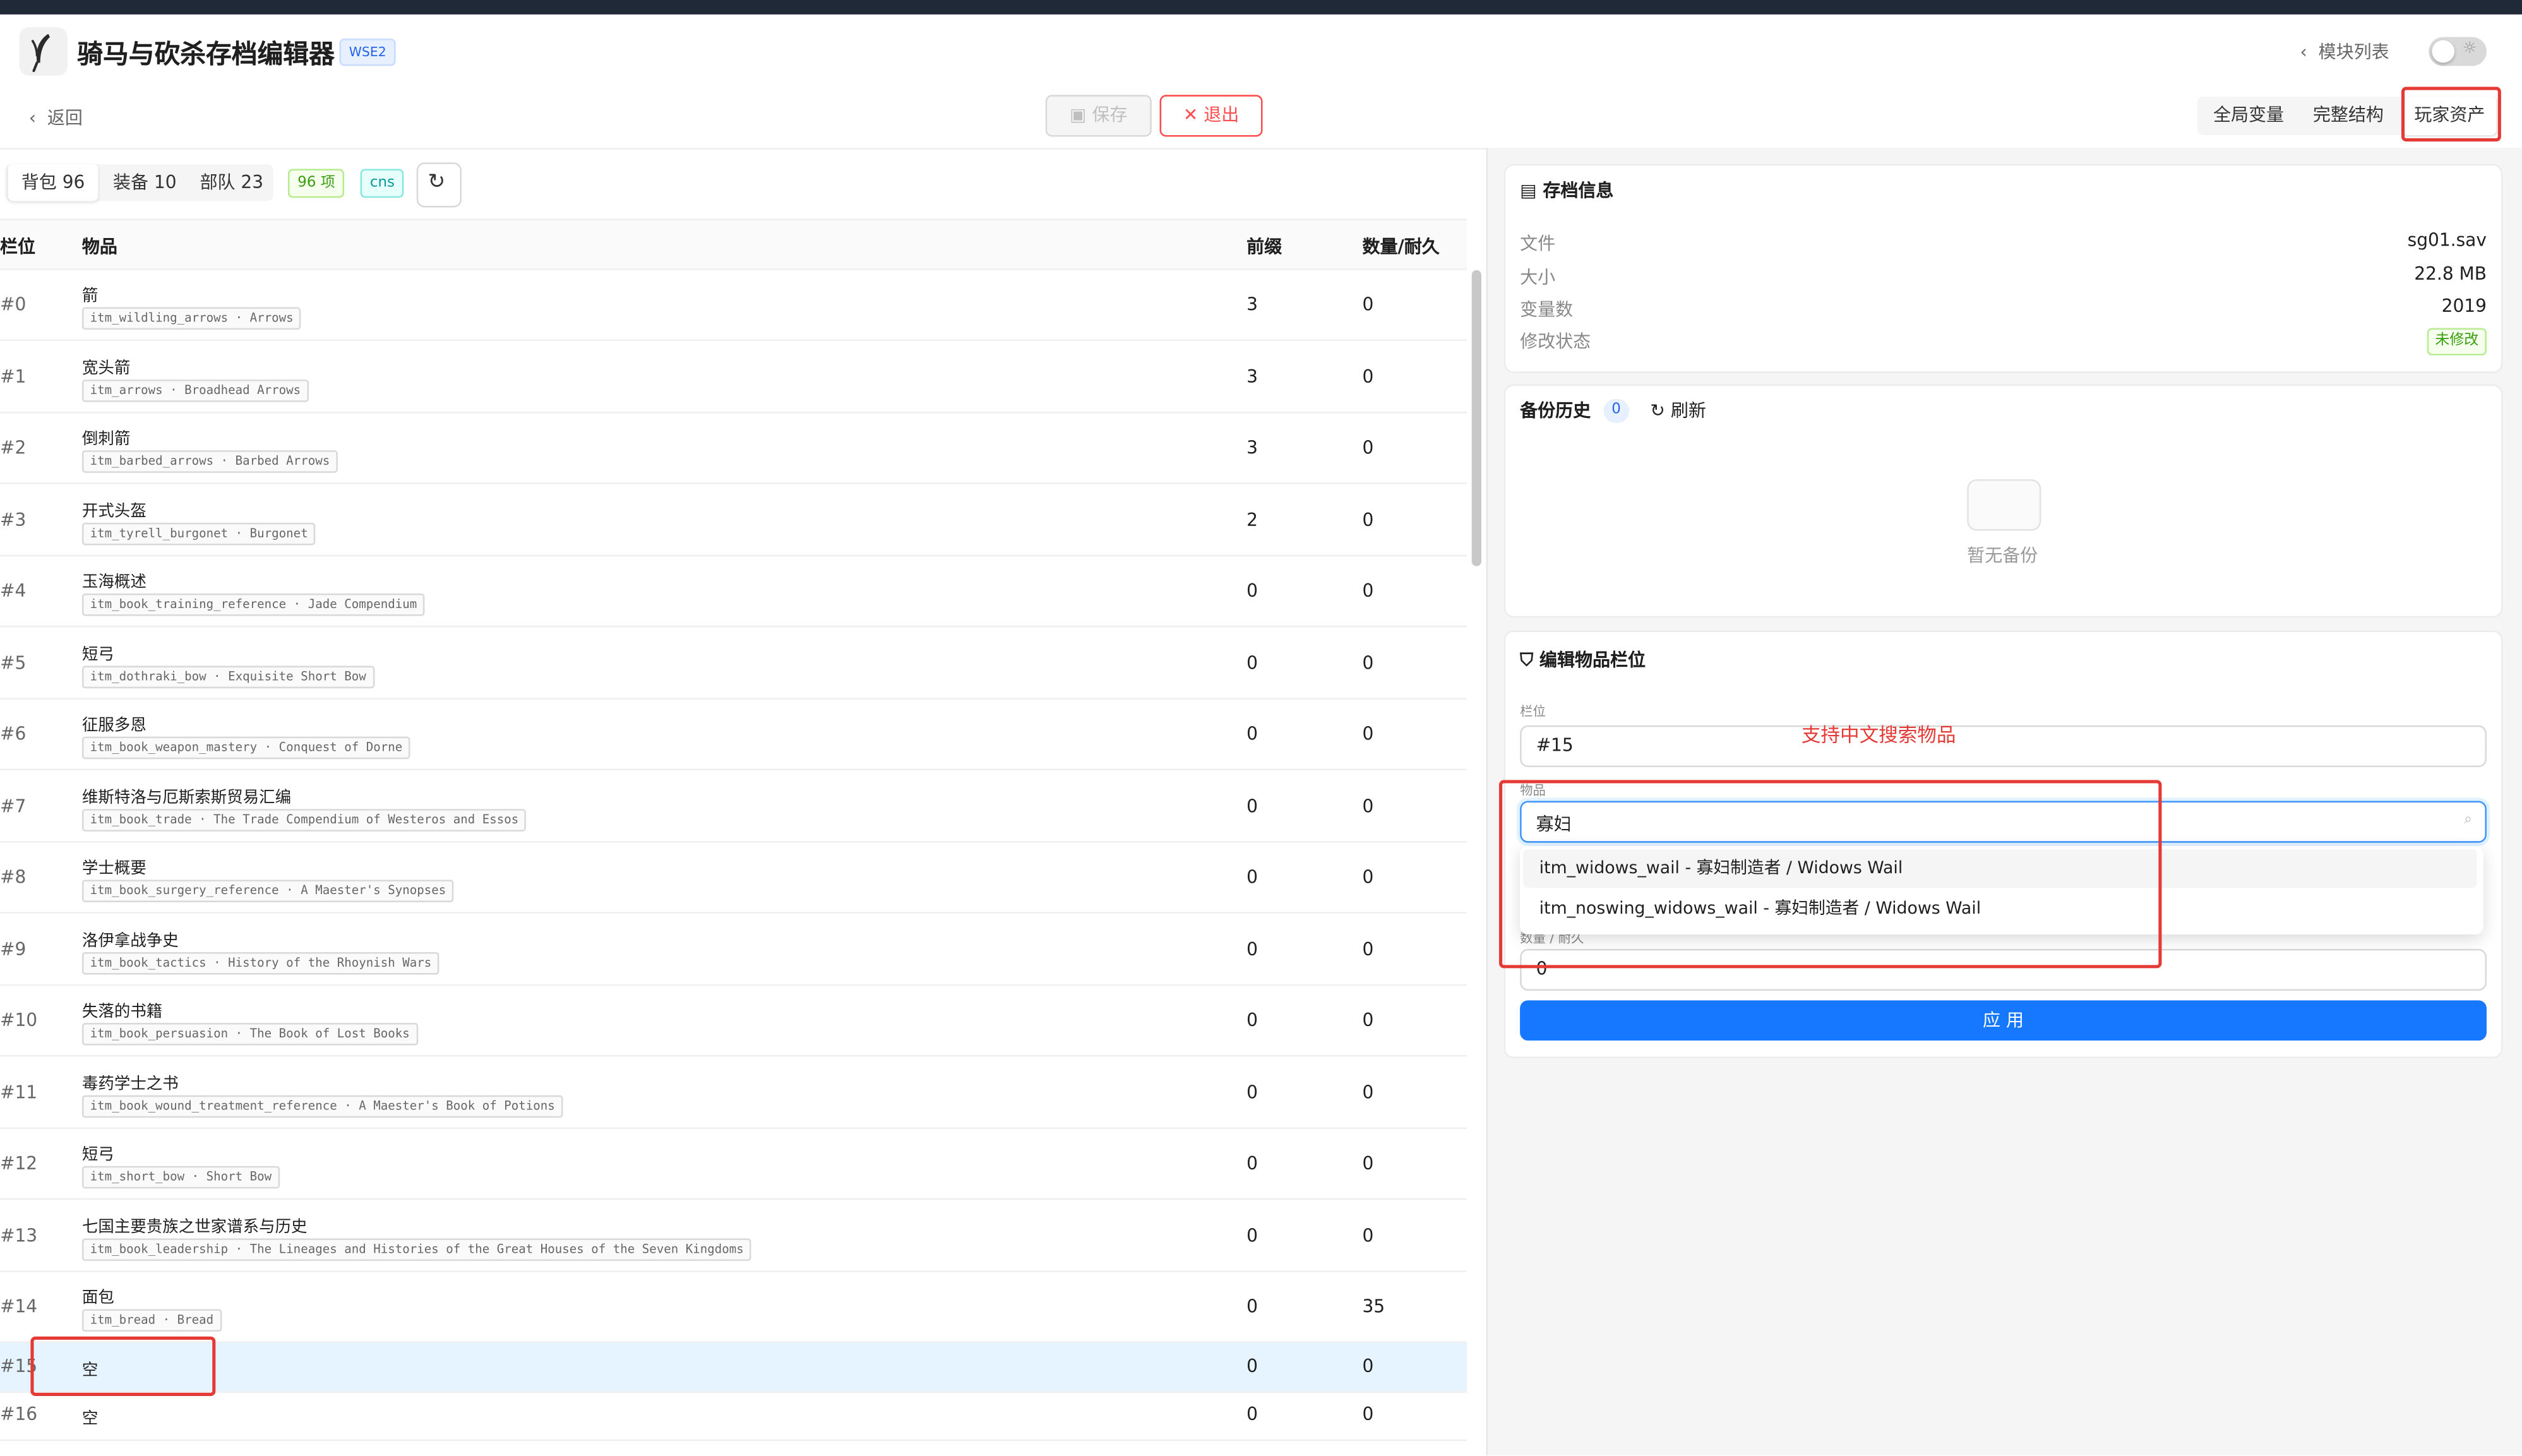 The width and height of the screenshot is (2522, 1456). I want to click on sun-icon: ☼, so click(2469, 49).